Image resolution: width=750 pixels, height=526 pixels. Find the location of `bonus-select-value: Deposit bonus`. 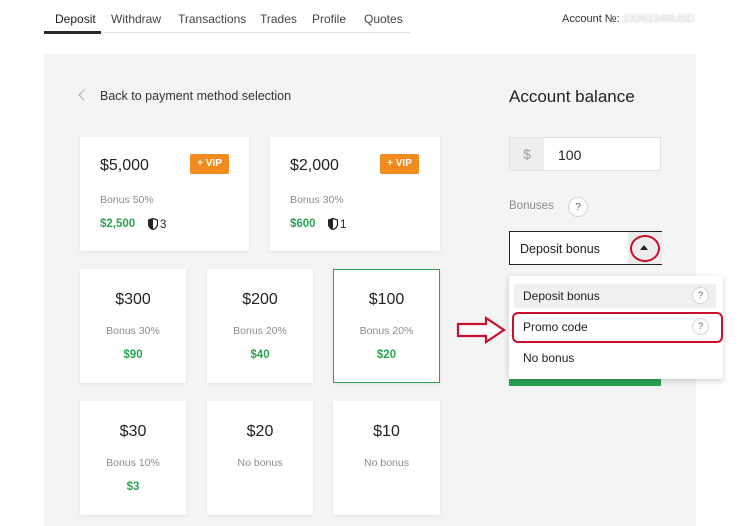

bonus-select-value: Deposit bonus is located at coordinates (560, 249).